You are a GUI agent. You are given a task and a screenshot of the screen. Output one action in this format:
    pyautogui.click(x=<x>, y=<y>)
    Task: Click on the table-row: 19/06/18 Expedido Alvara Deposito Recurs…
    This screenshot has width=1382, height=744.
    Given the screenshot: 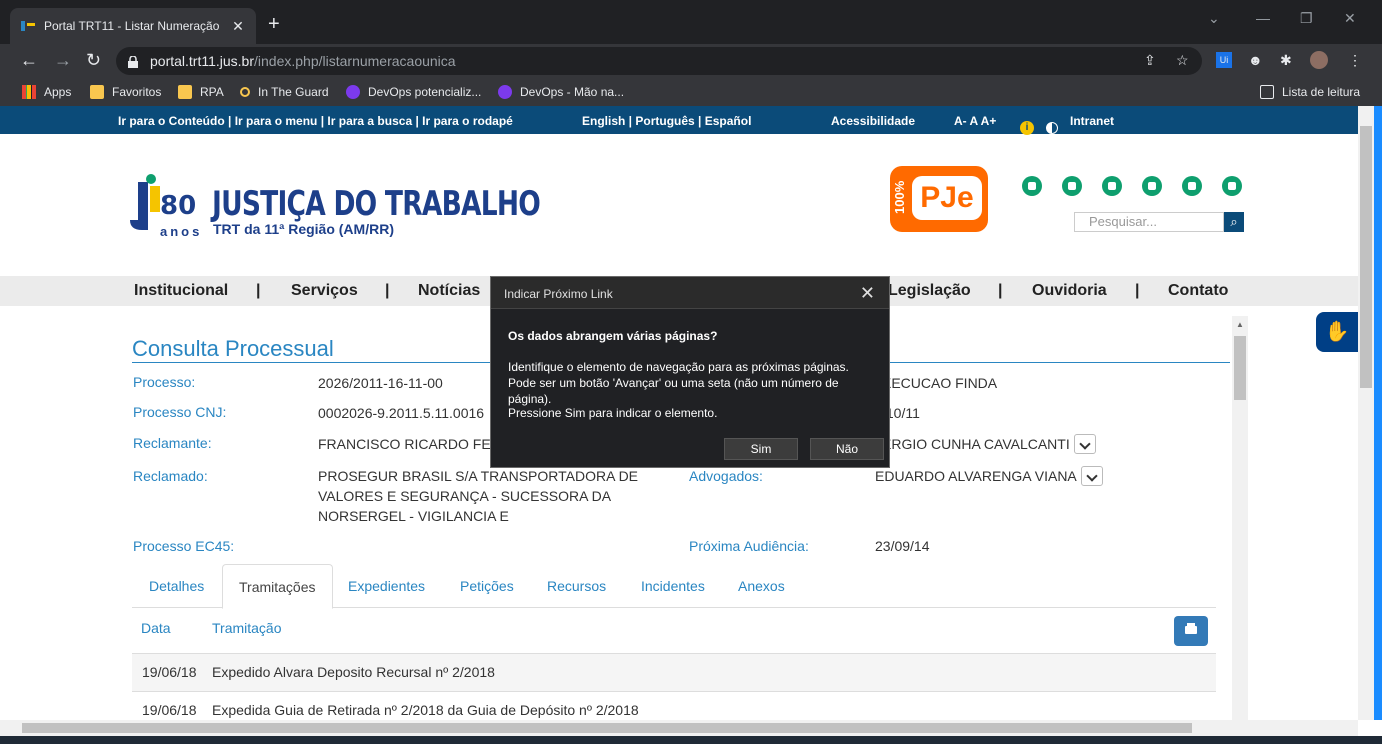 What is the action you would take?
    pyautogui.click(x=674, y=673)
    